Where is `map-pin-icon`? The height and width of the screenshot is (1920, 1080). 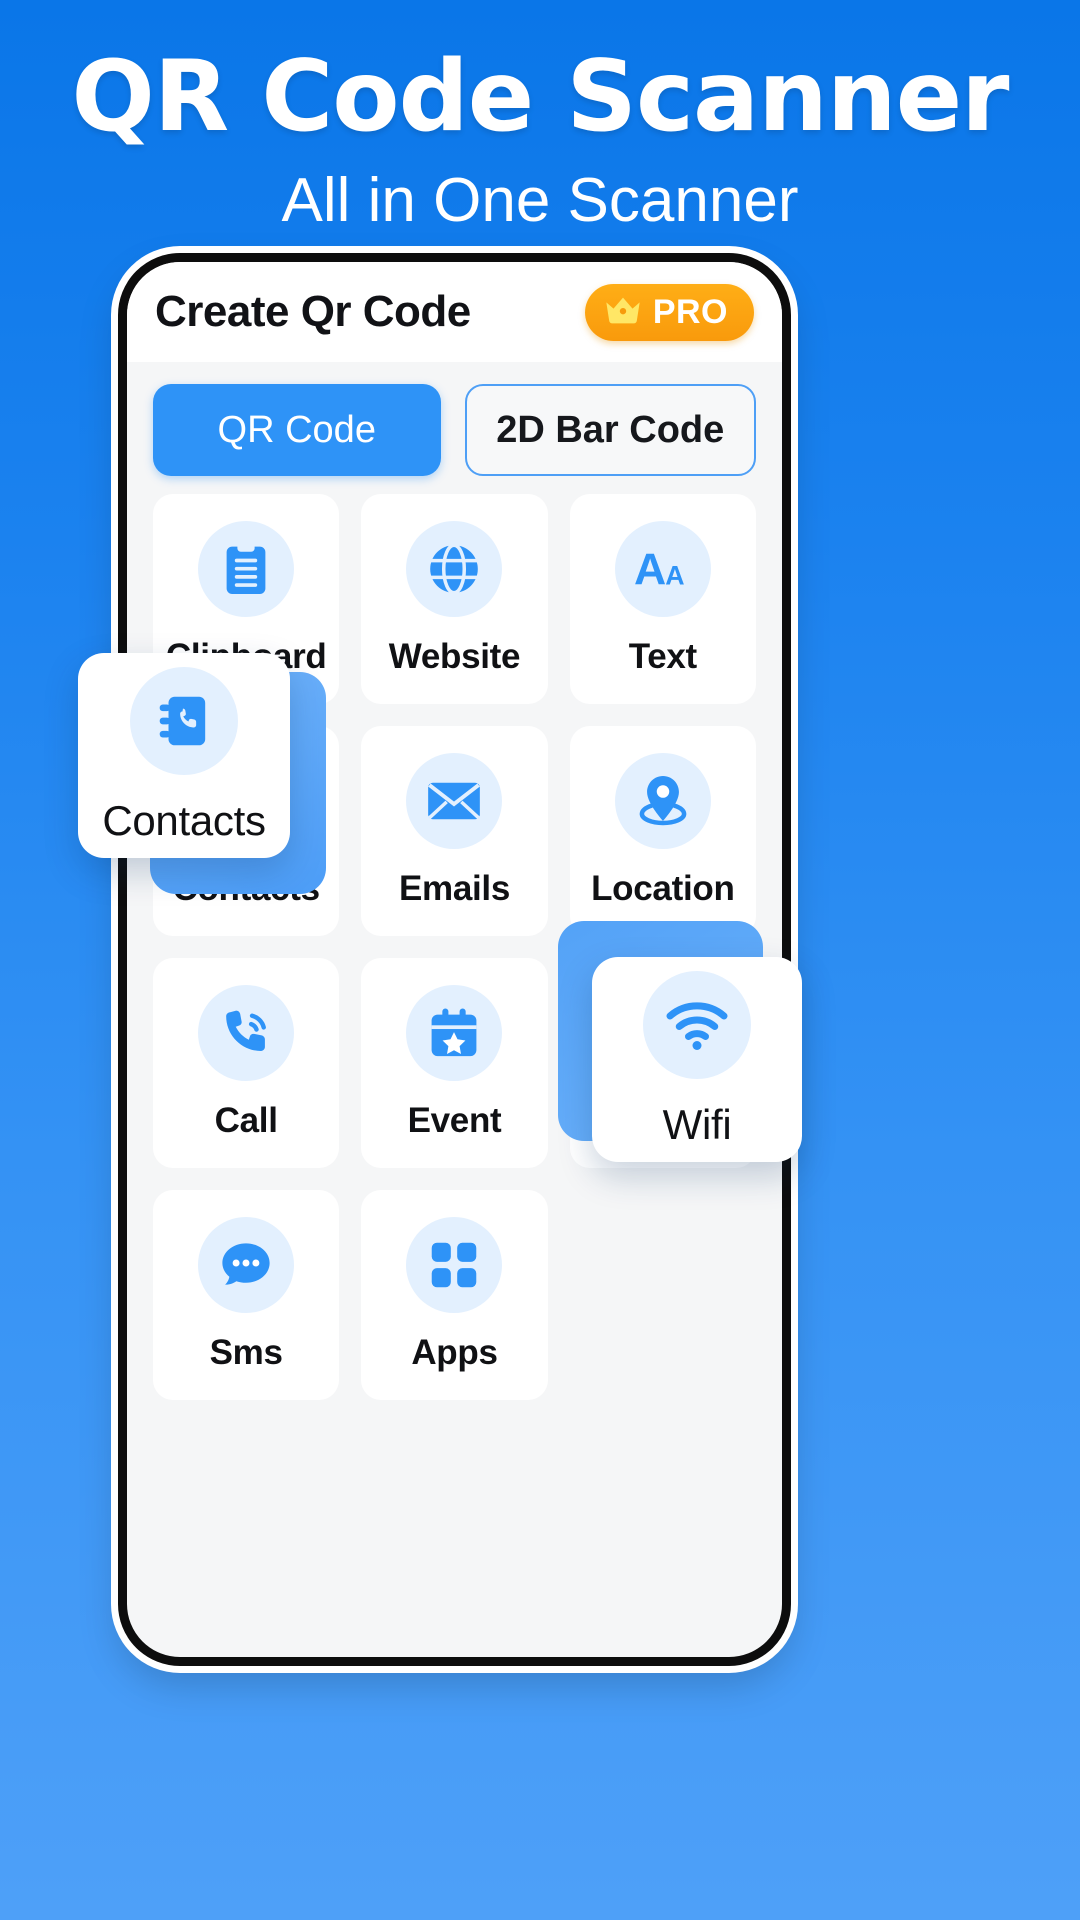 map-pin-icon is located at coordinates (662, 801).